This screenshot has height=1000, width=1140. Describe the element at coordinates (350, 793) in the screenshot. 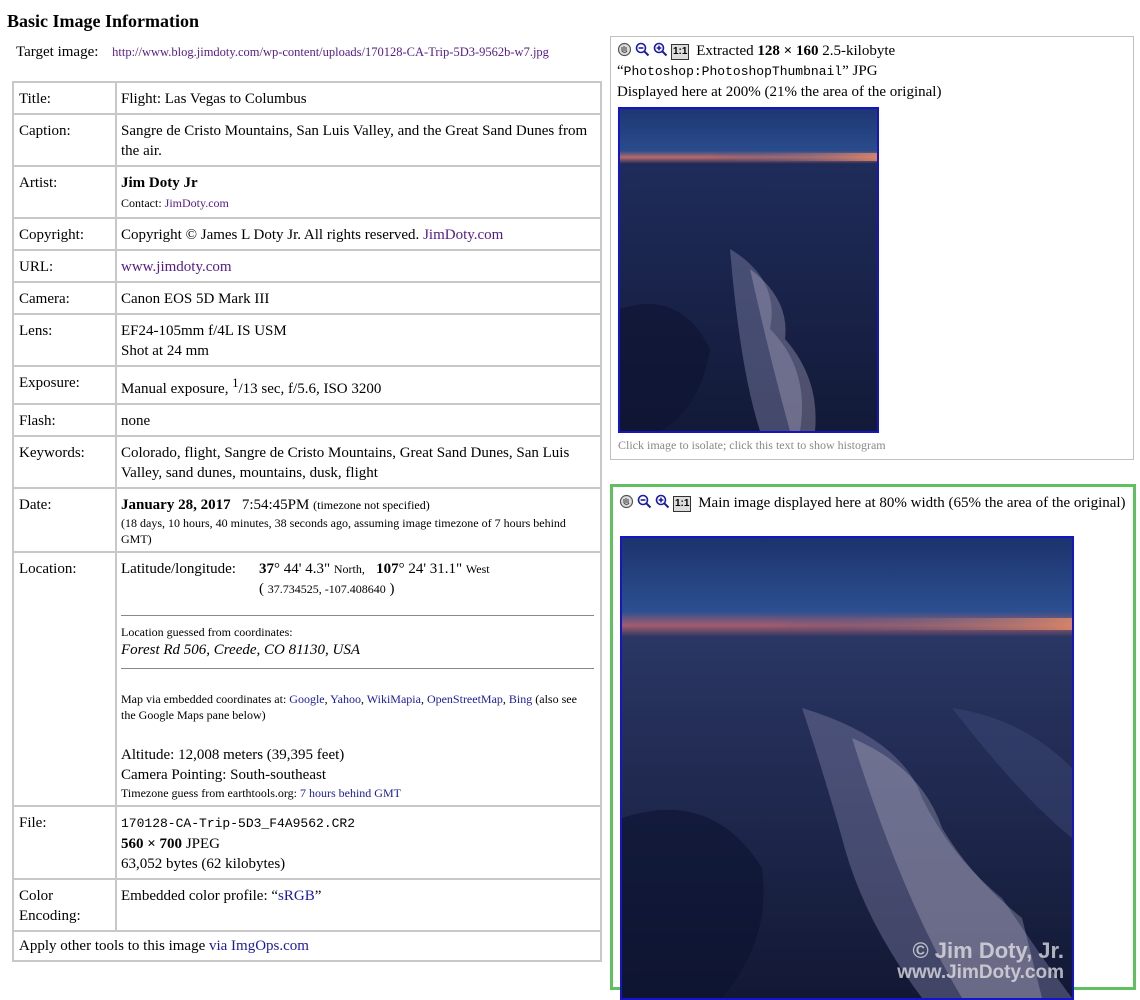

I see `timezone-guess-link: 7 hours behind GMT` at that location.